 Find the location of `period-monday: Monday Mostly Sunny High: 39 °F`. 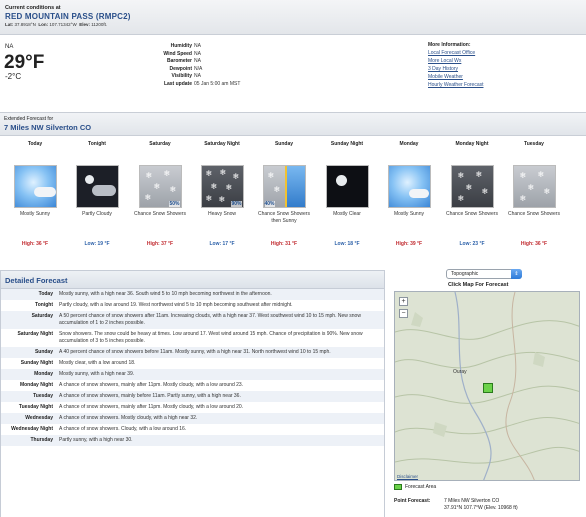

period-monday: Monday Mostly Sunny High: 39 °F is located at coordinates (409, 193).